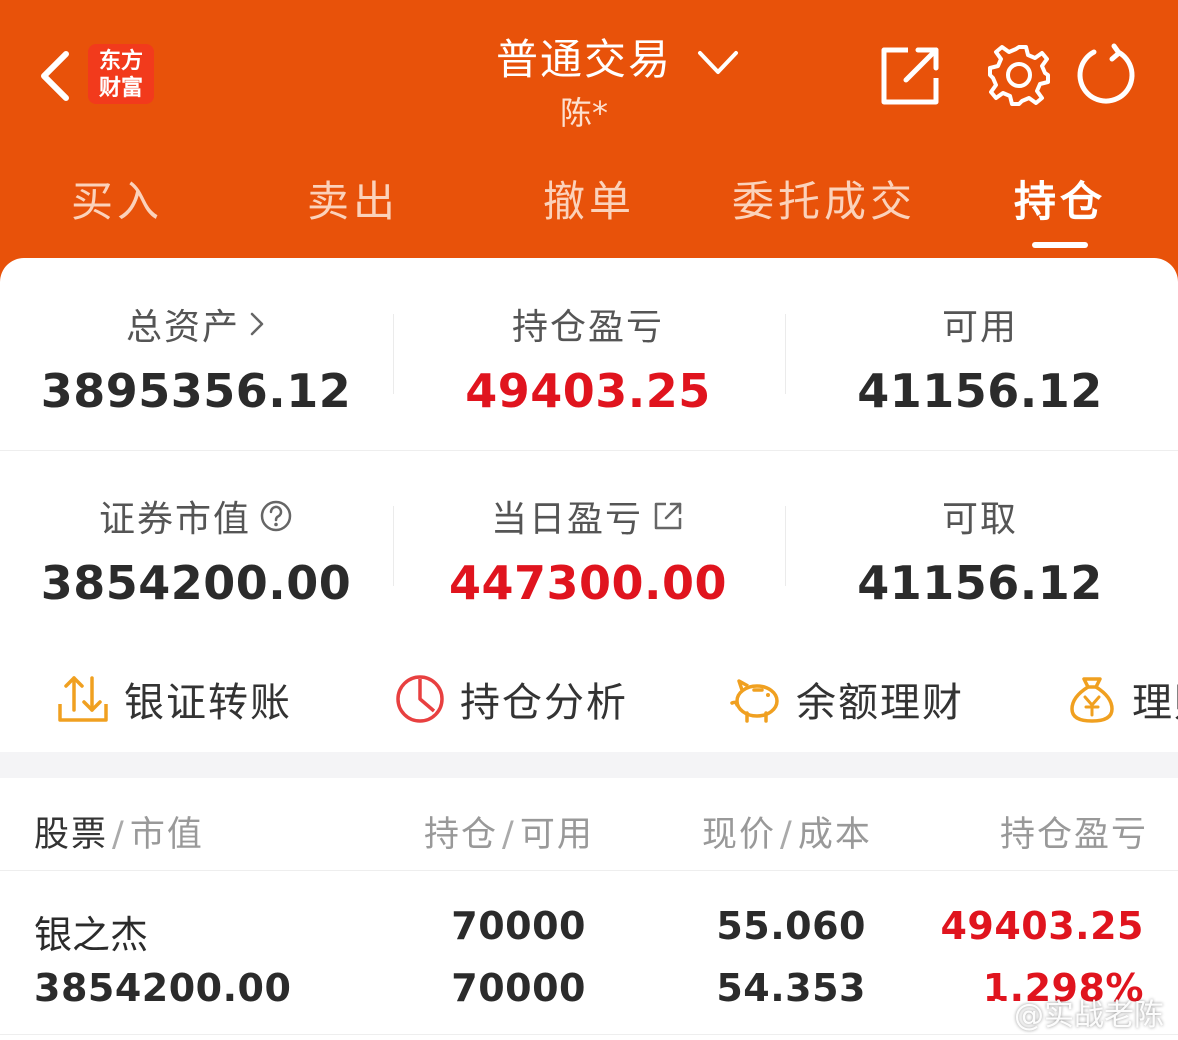 The width and height of the screenshot is (1178, 1040). What do you see at coordinates (163, 988) in the screenshot?
I see `stock-market-value: 3854200.00` at bounding box center [163, 988].